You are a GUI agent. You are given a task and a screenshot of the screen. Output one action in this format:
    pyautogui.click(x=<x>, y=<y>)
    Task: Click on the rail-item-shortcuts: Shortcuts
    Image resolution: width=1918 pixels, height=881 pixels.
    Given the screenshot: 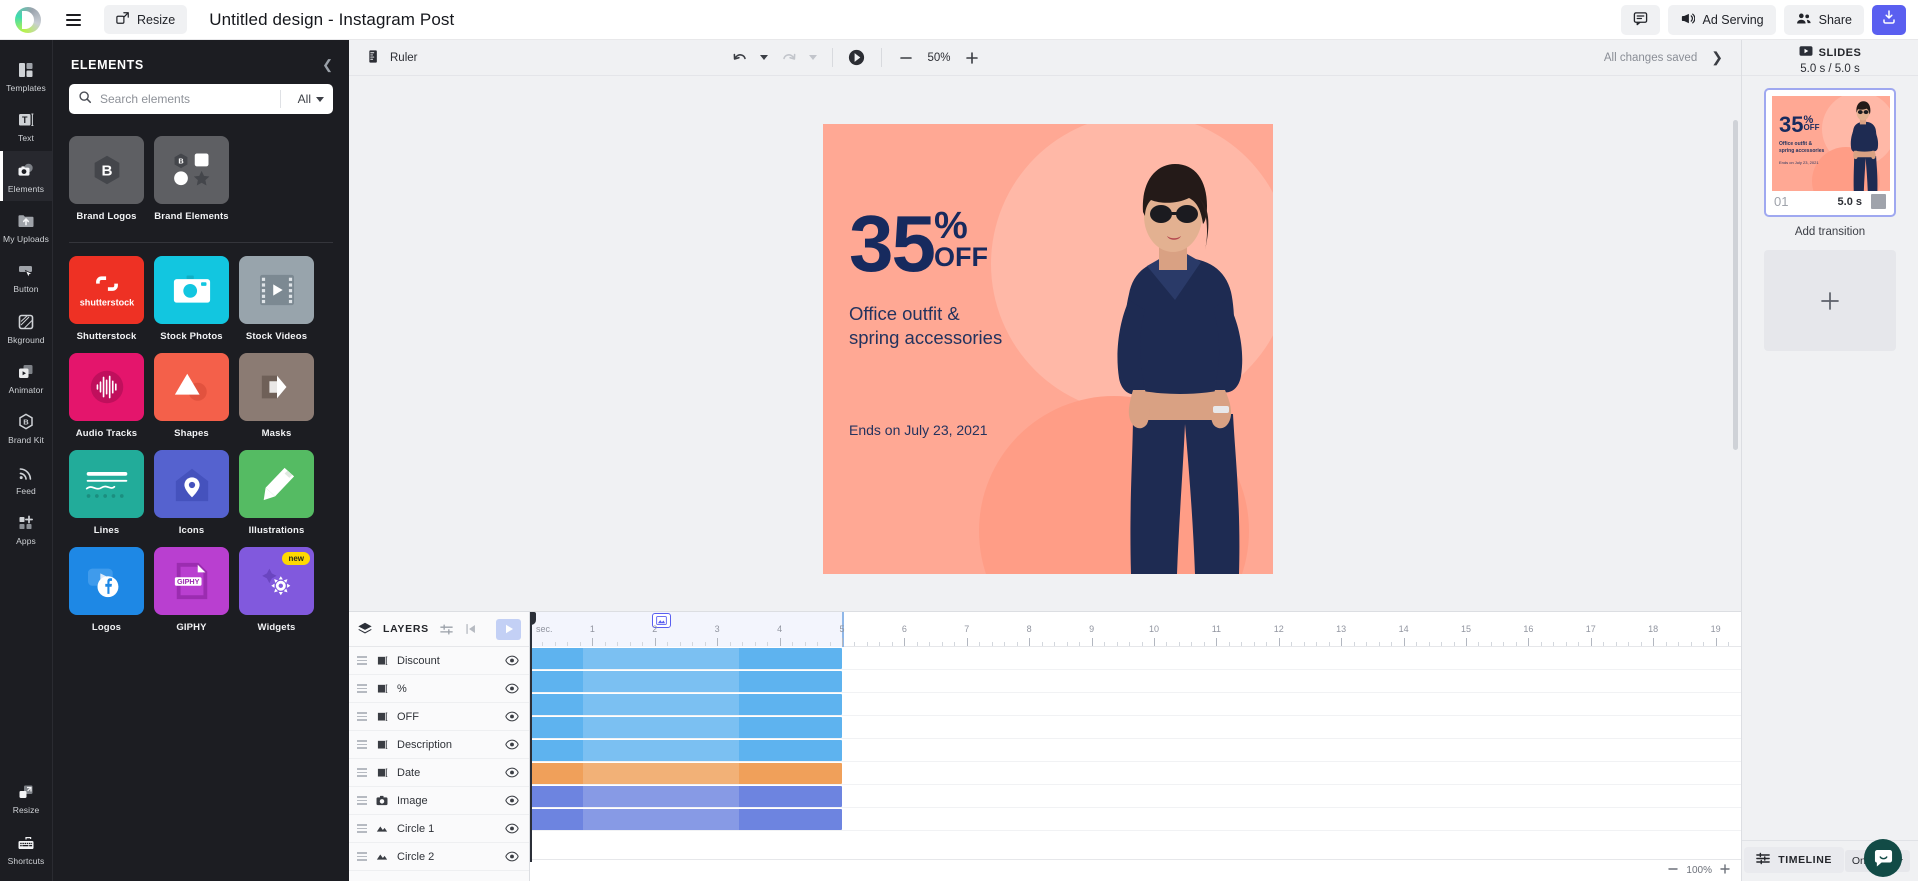 What is the action you would take?
    pyautogui.click(x=26, y=848)
    